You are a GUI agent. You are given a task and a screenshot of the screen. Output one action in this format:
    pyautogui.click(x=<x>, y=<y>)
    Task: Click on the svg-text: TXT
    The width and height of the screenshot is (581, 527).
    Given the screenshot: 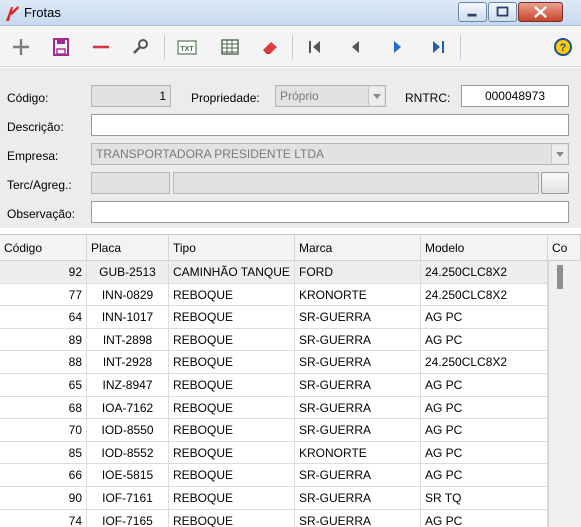 What is the action you would take?
    pyautogui.click(x=187, y=49)
    